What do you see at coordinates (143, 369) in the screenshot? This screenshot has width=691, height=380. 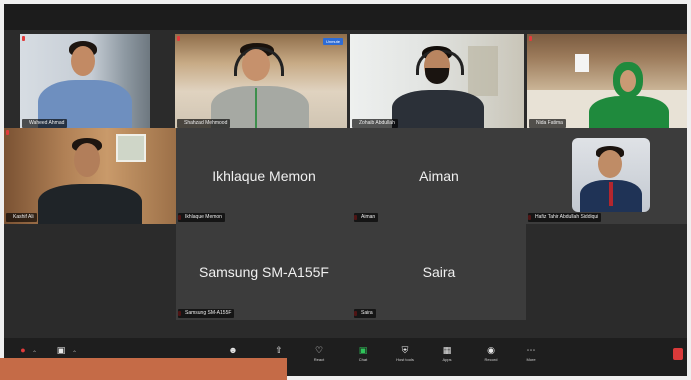 I see `overlay-bar` at bounding box center [143, 369].